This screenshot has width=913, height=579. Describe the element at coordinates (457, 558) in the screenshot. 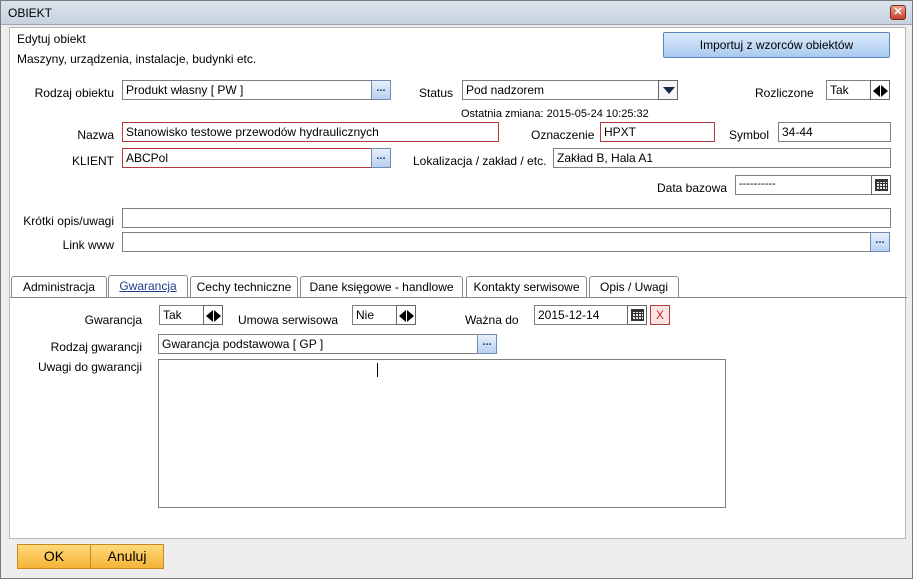

I see `footer-bar: OK Anuluj` at that location.